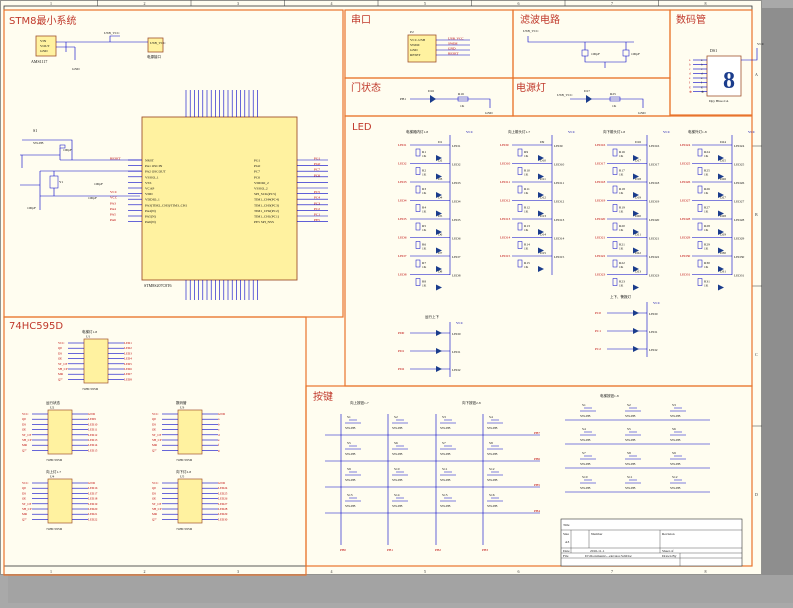 Image resolution: width=793 pixels, height=608 pixels. What do you see at coordinates (424, 286) in the screenshot?
I see `led-res-val-8: 1K` at bounding box center [424, 286].